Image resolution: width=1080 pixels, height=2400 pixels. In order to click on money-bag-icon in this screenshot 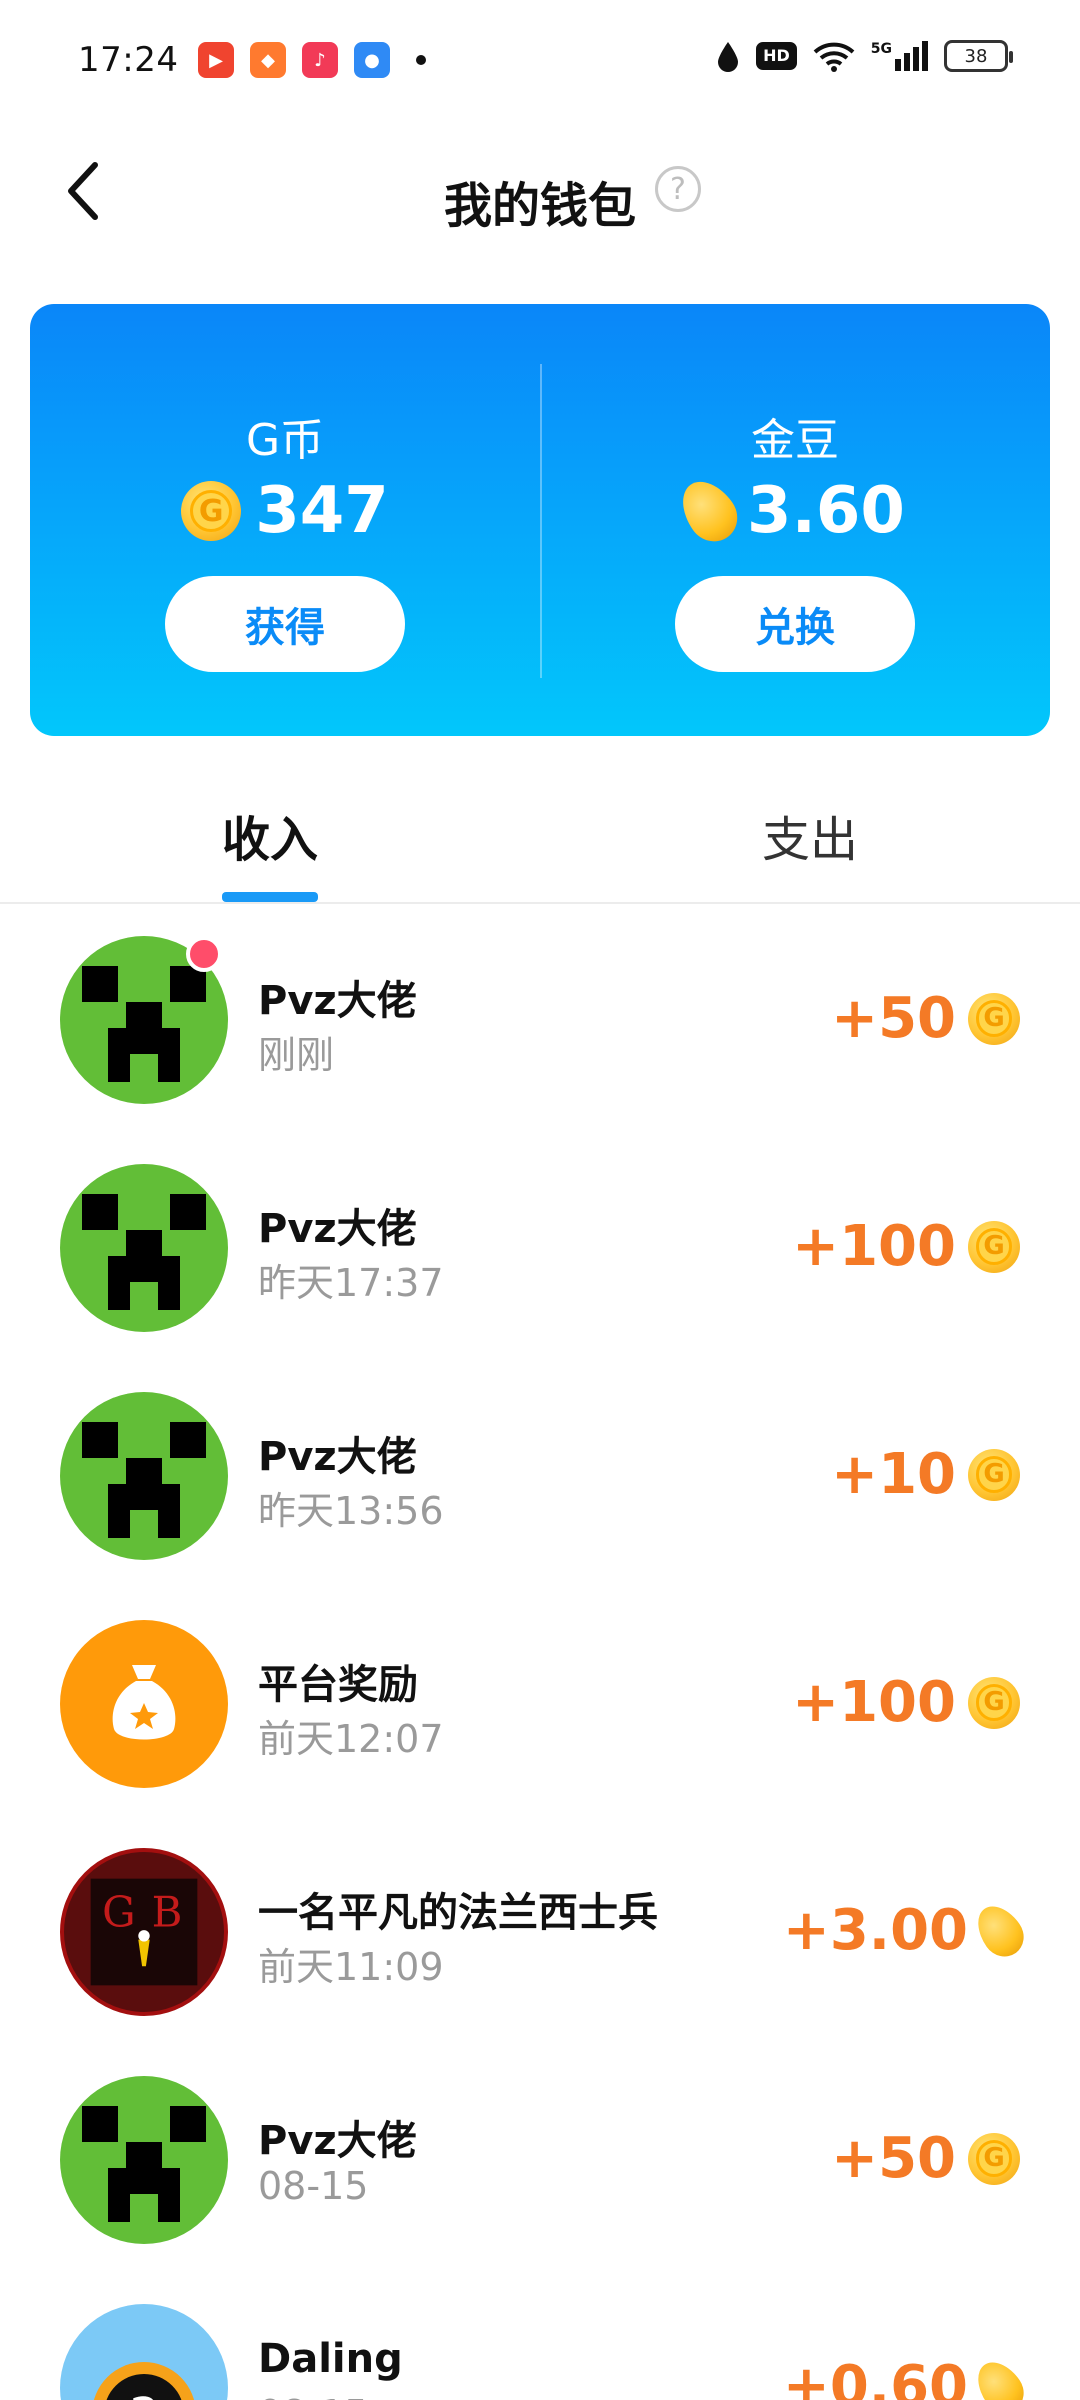, I will do `click(144, 1702)`.